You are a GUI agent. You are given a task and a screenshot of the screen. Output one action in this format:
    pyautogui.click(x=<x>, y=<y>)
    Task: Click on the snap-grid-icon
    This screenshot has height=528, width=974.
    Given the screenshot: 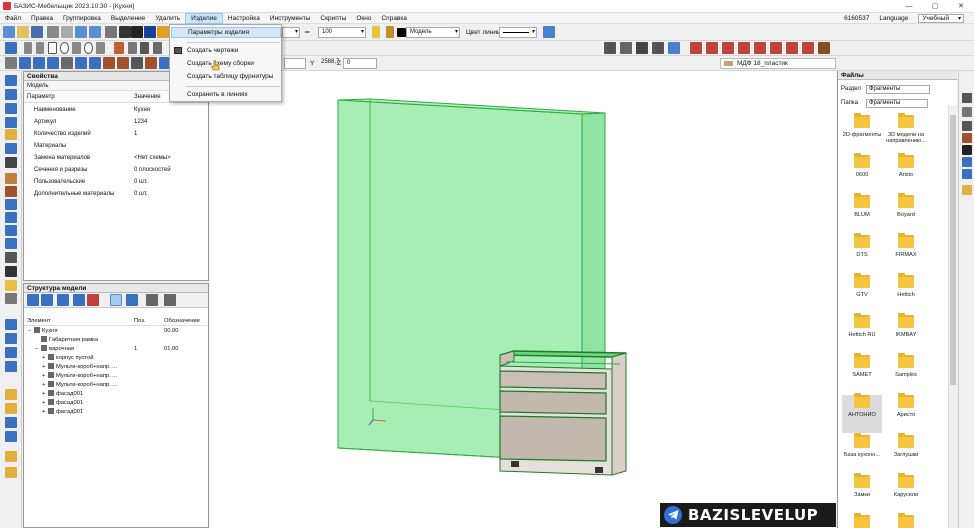 What is the action you would take?
    pyautogui.click(x=125, y=32)
    